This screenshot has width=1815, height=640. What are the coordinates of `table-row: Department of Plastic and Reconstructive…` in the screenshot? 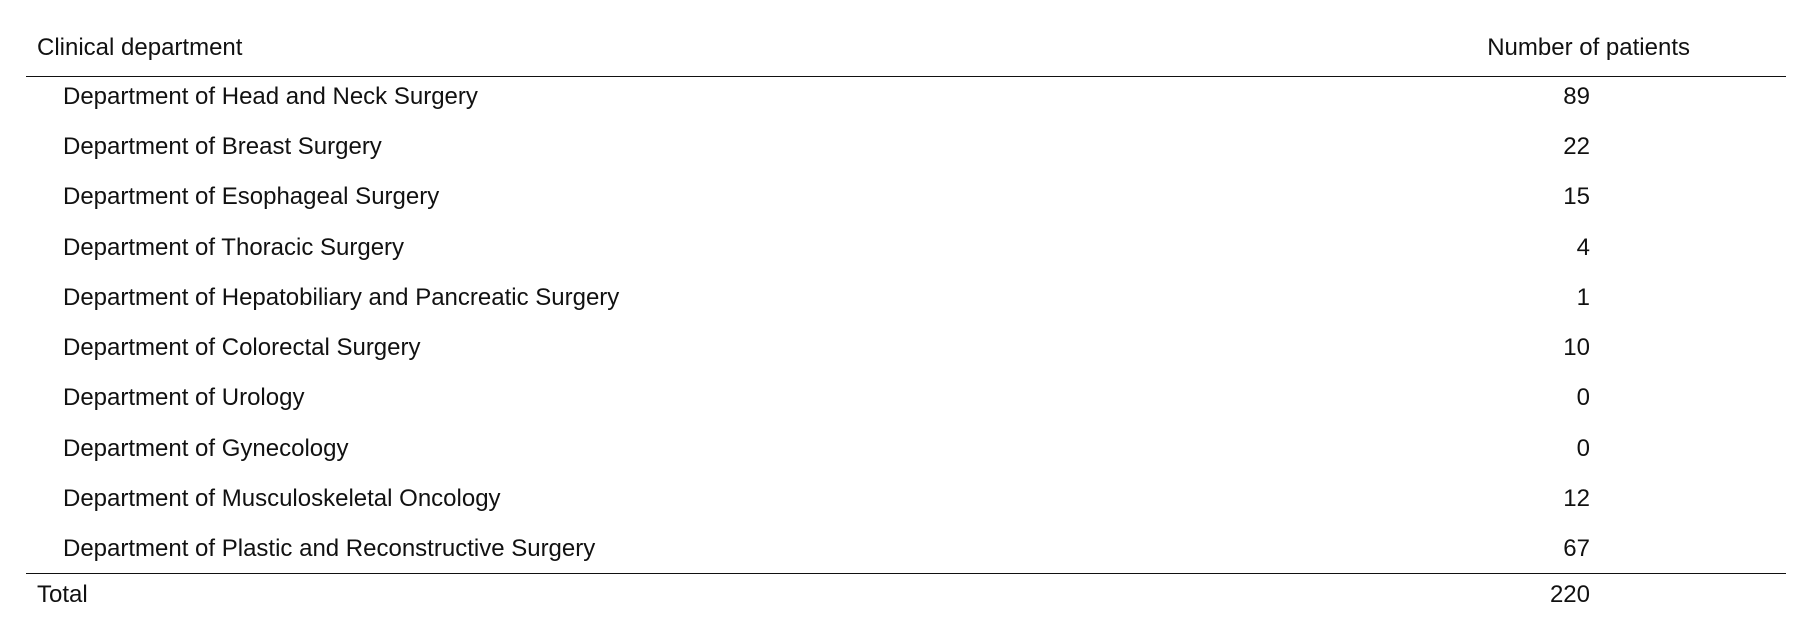 It's located at (906, 549).